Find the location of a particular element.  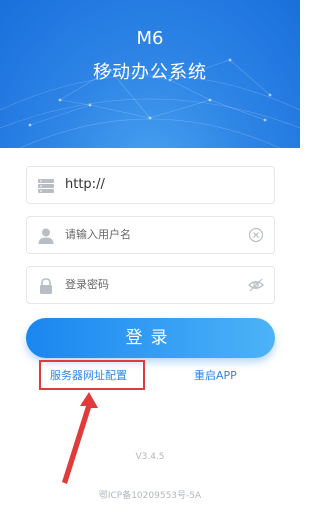

red-arrow is located at coordinates (80, 438).